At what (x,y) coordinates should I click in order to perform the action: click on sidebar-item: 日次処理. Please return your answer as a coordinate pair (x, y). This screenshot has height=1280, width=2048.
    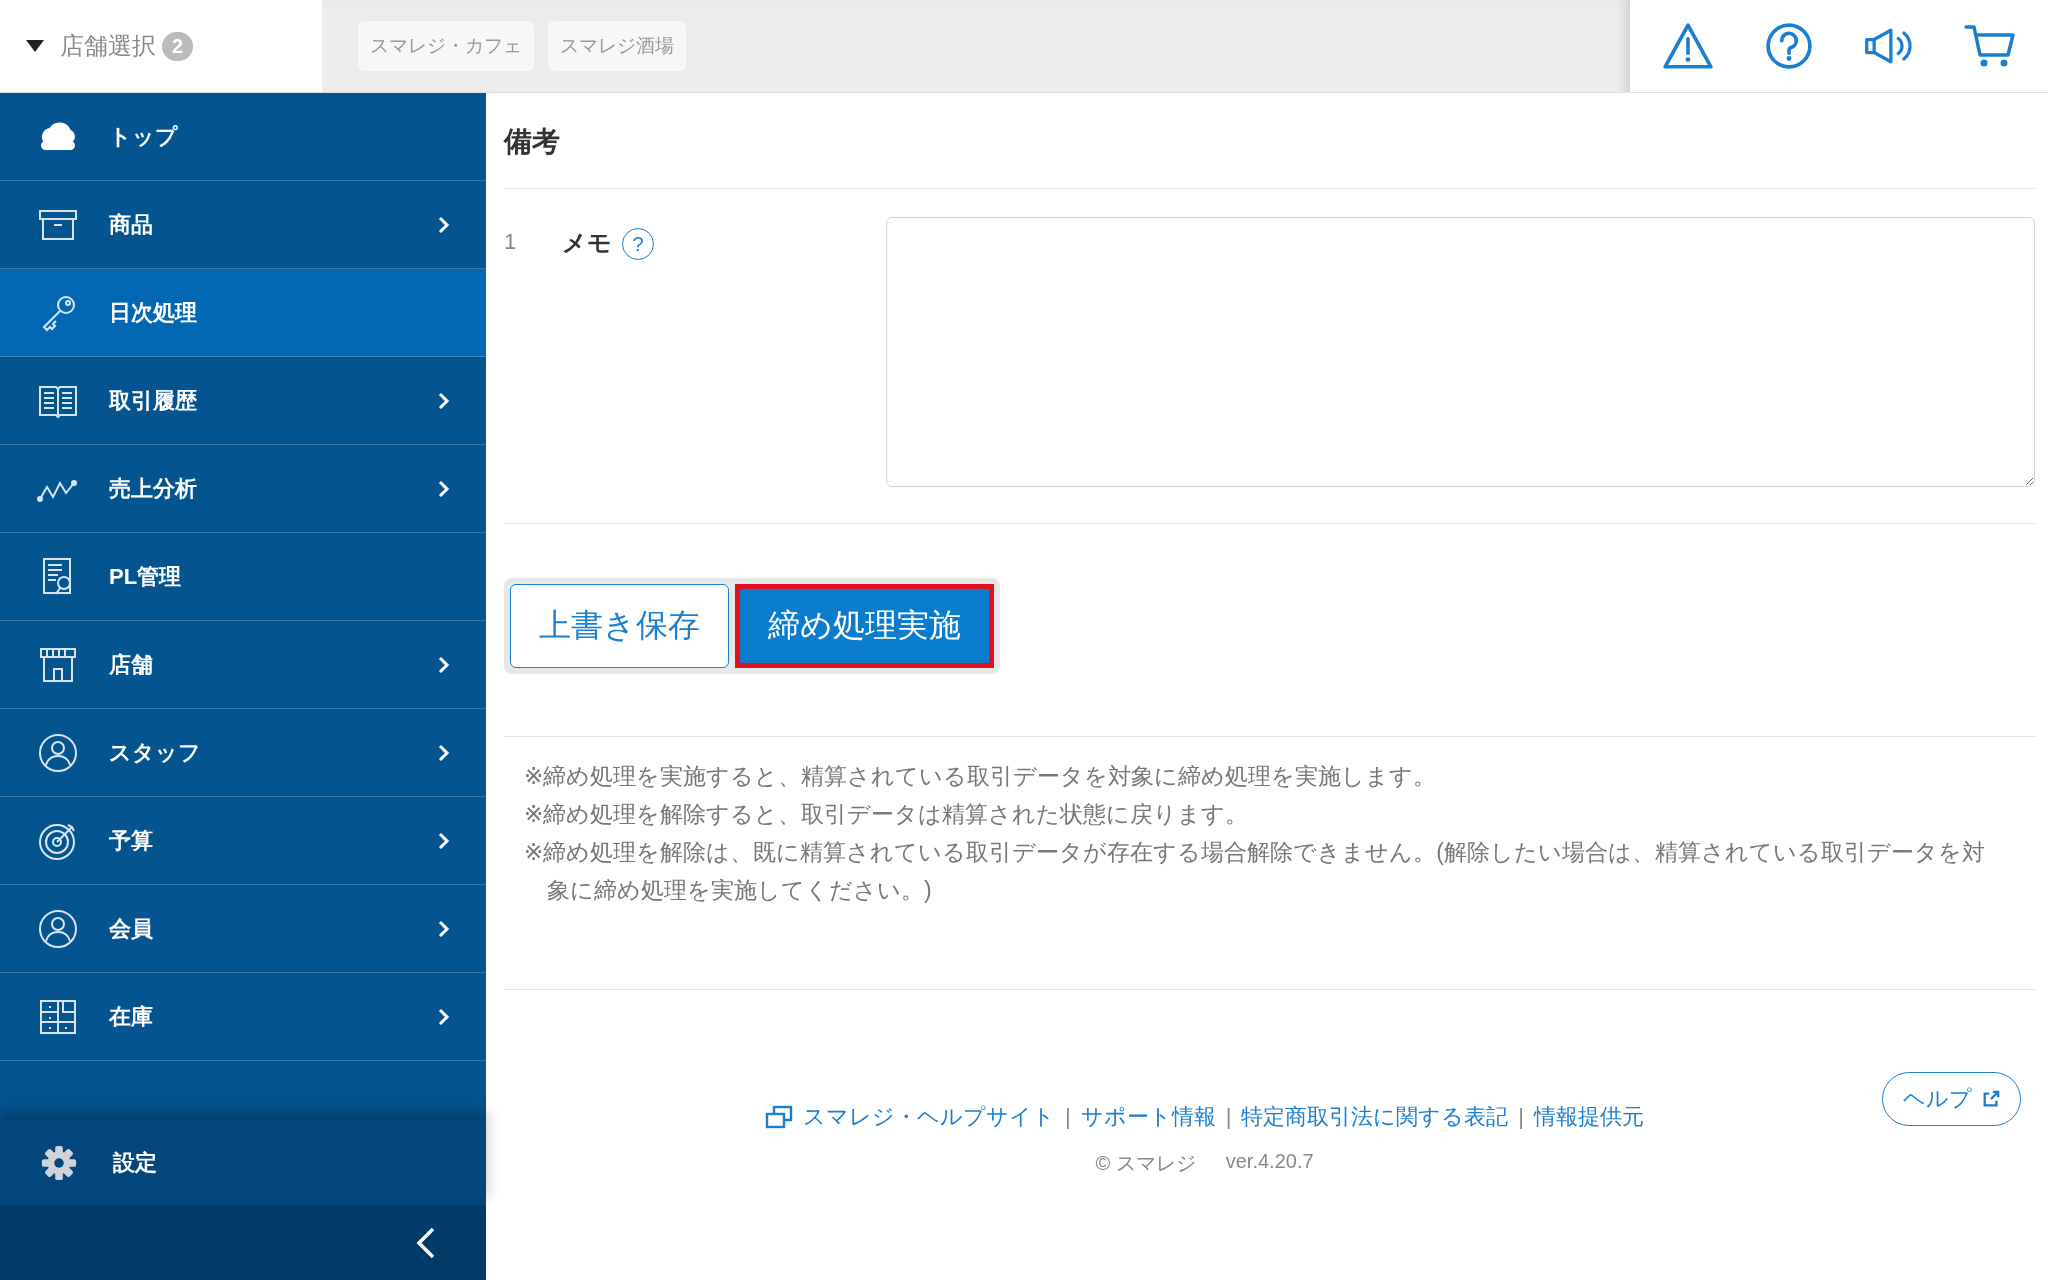
    Looking at the image, I should click on (243, 313).